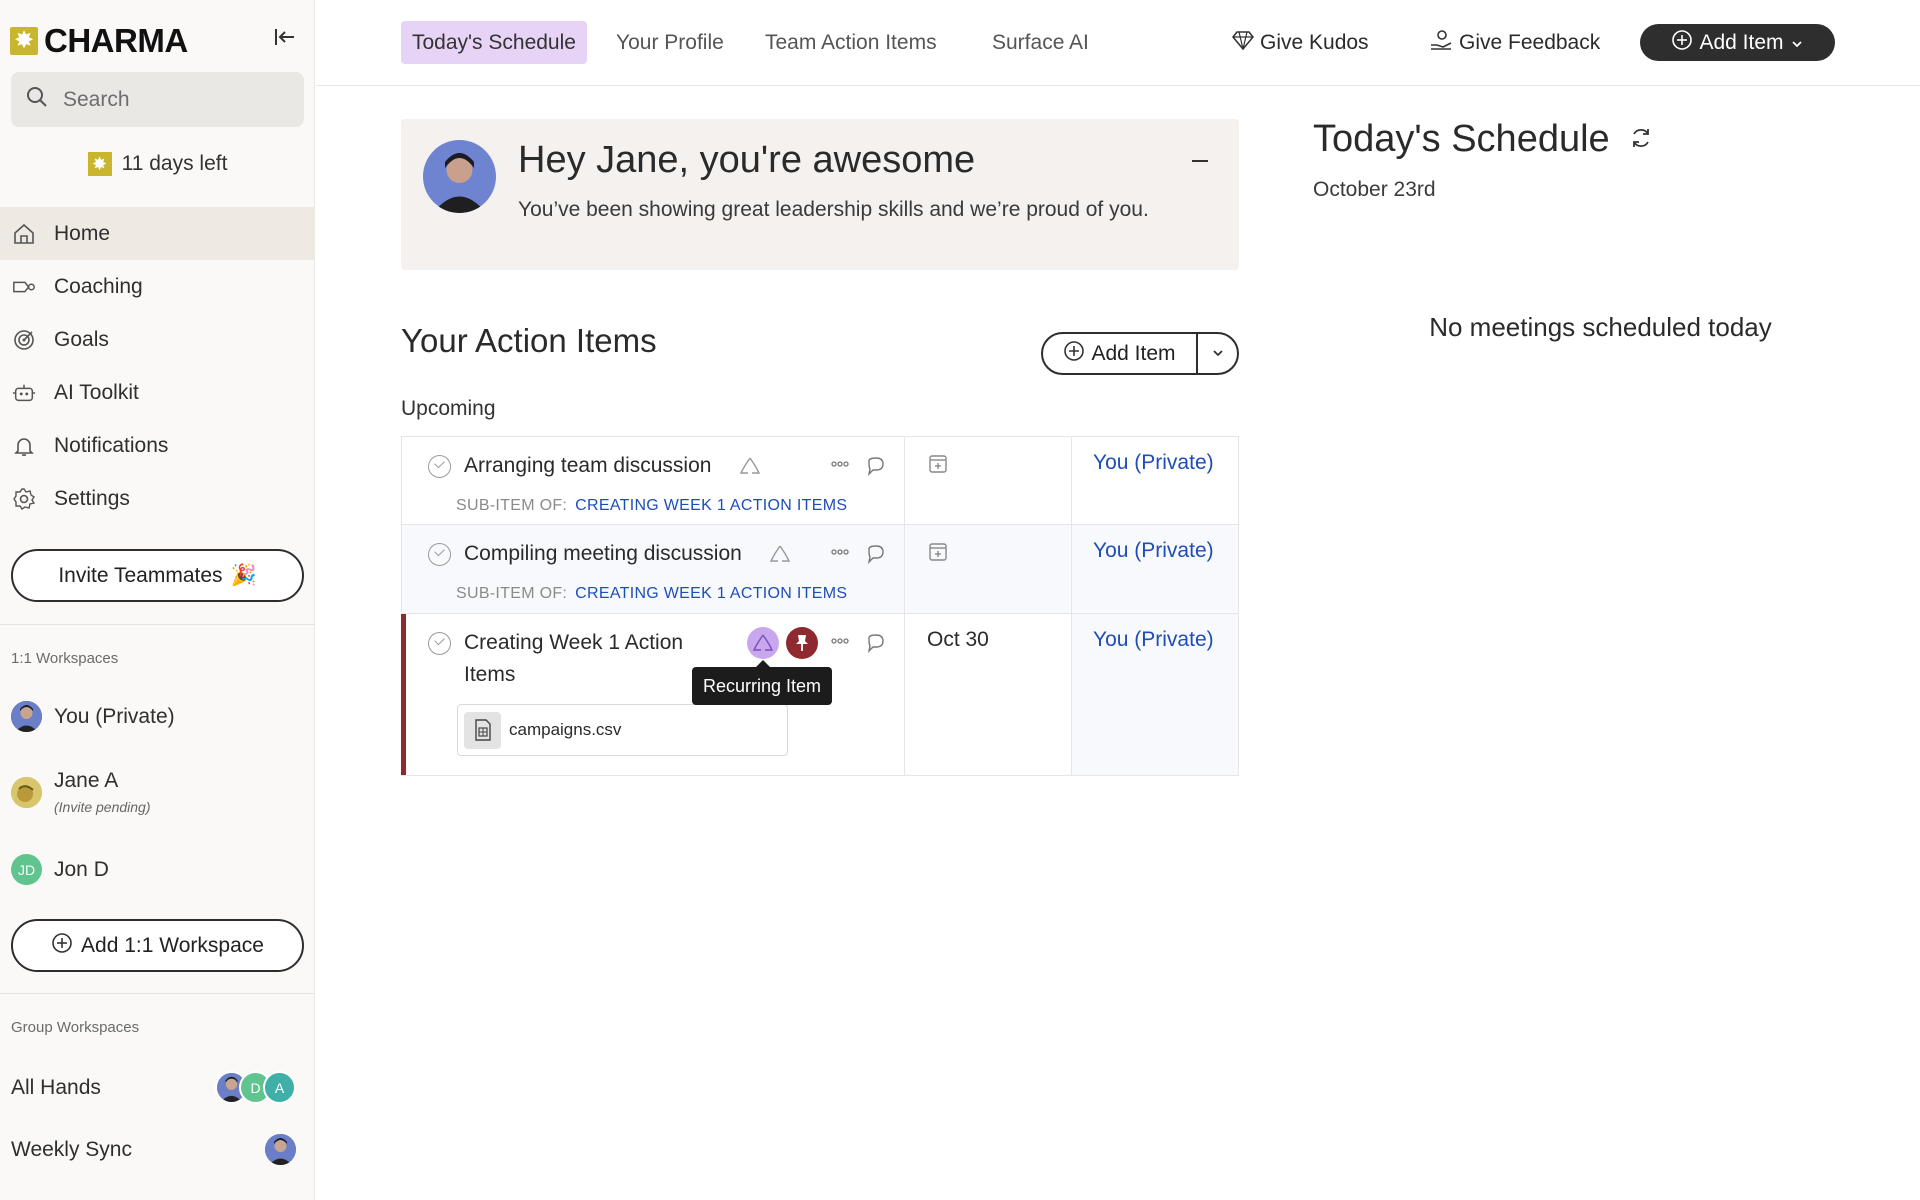 This screenshot has height=1200, width=1920. What do you see at coordinates (24, 287) in the screenshot?
I see `coaching-icon` at bounding box center [24, 287].